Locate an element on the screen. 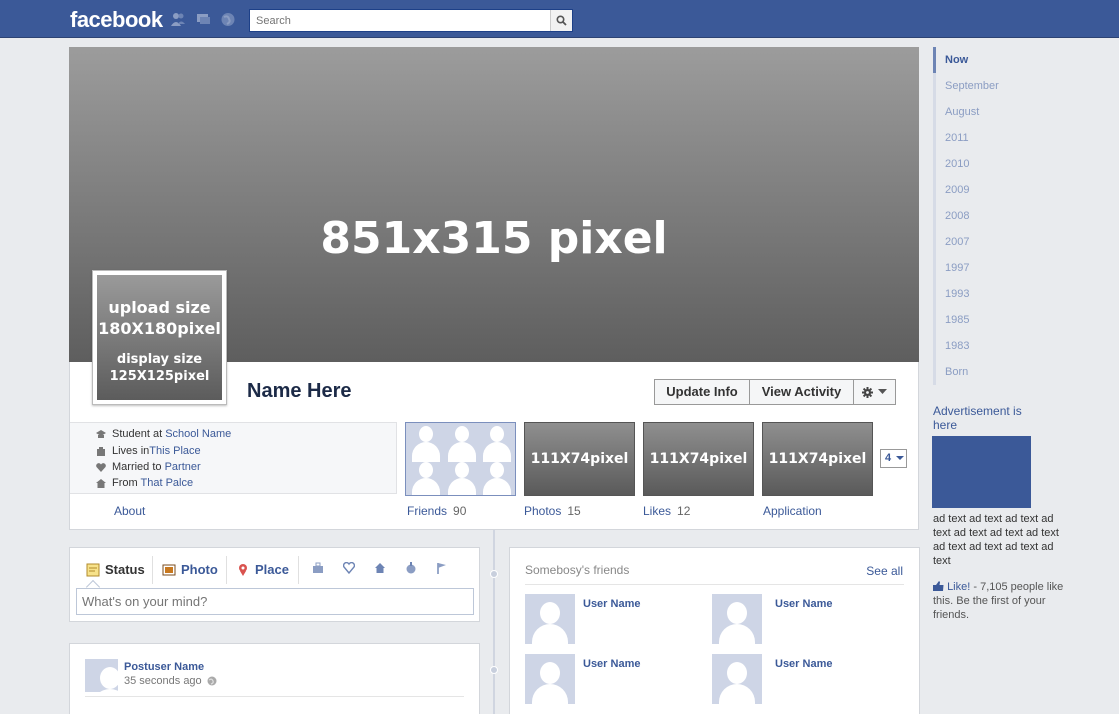 This screenshot has width=1119, height=714. cover-size-label: 851x315 pixel is located at coordinates (494, 238).